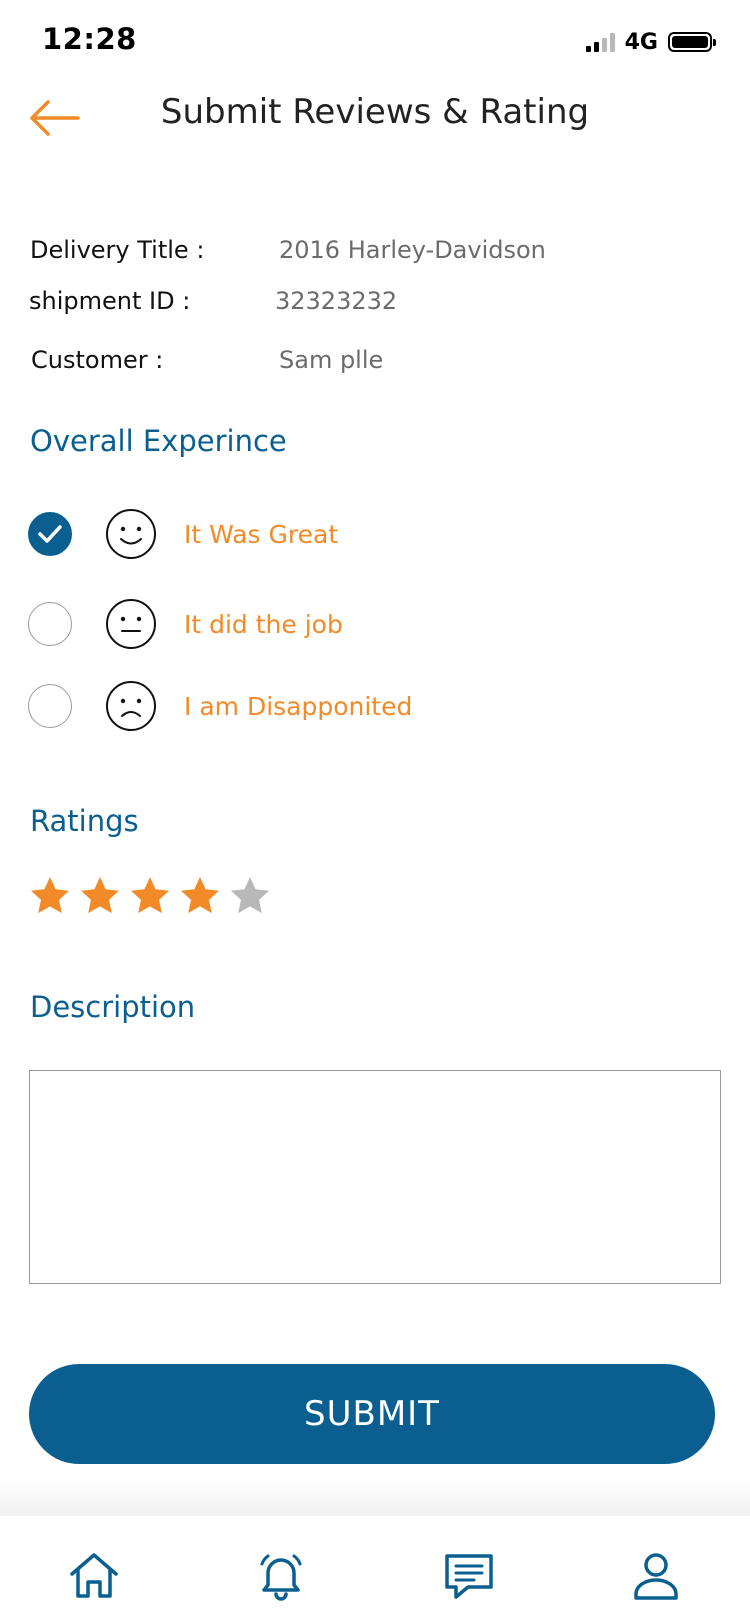 The height and width of the screenshot is (1624, 750). I want to click on option-label: I am Disapponited, so click(298, 706).